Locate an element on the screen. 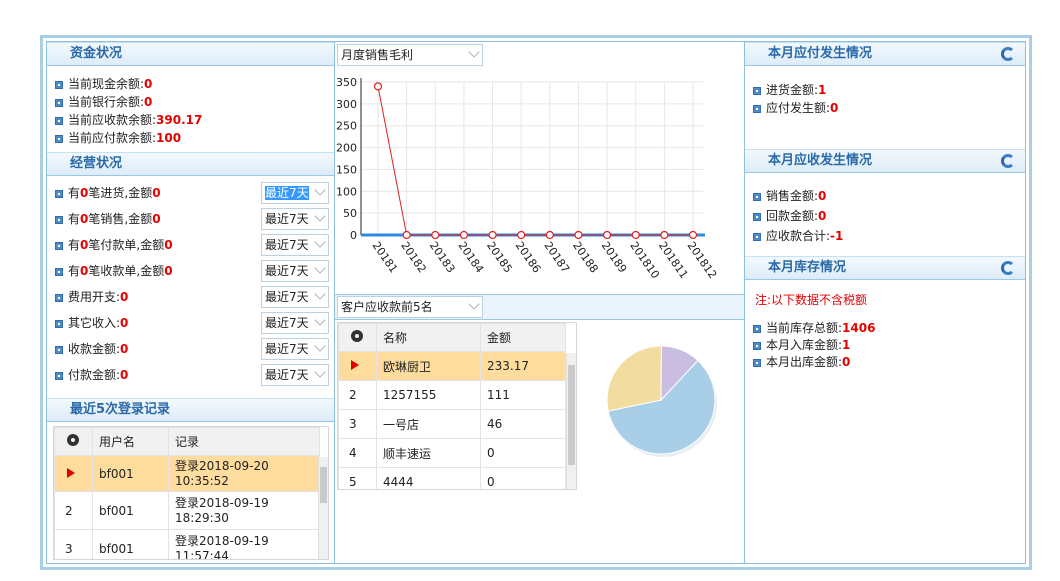  cell-name: 欧琳厨卫 is located at coordinates (428, 366).